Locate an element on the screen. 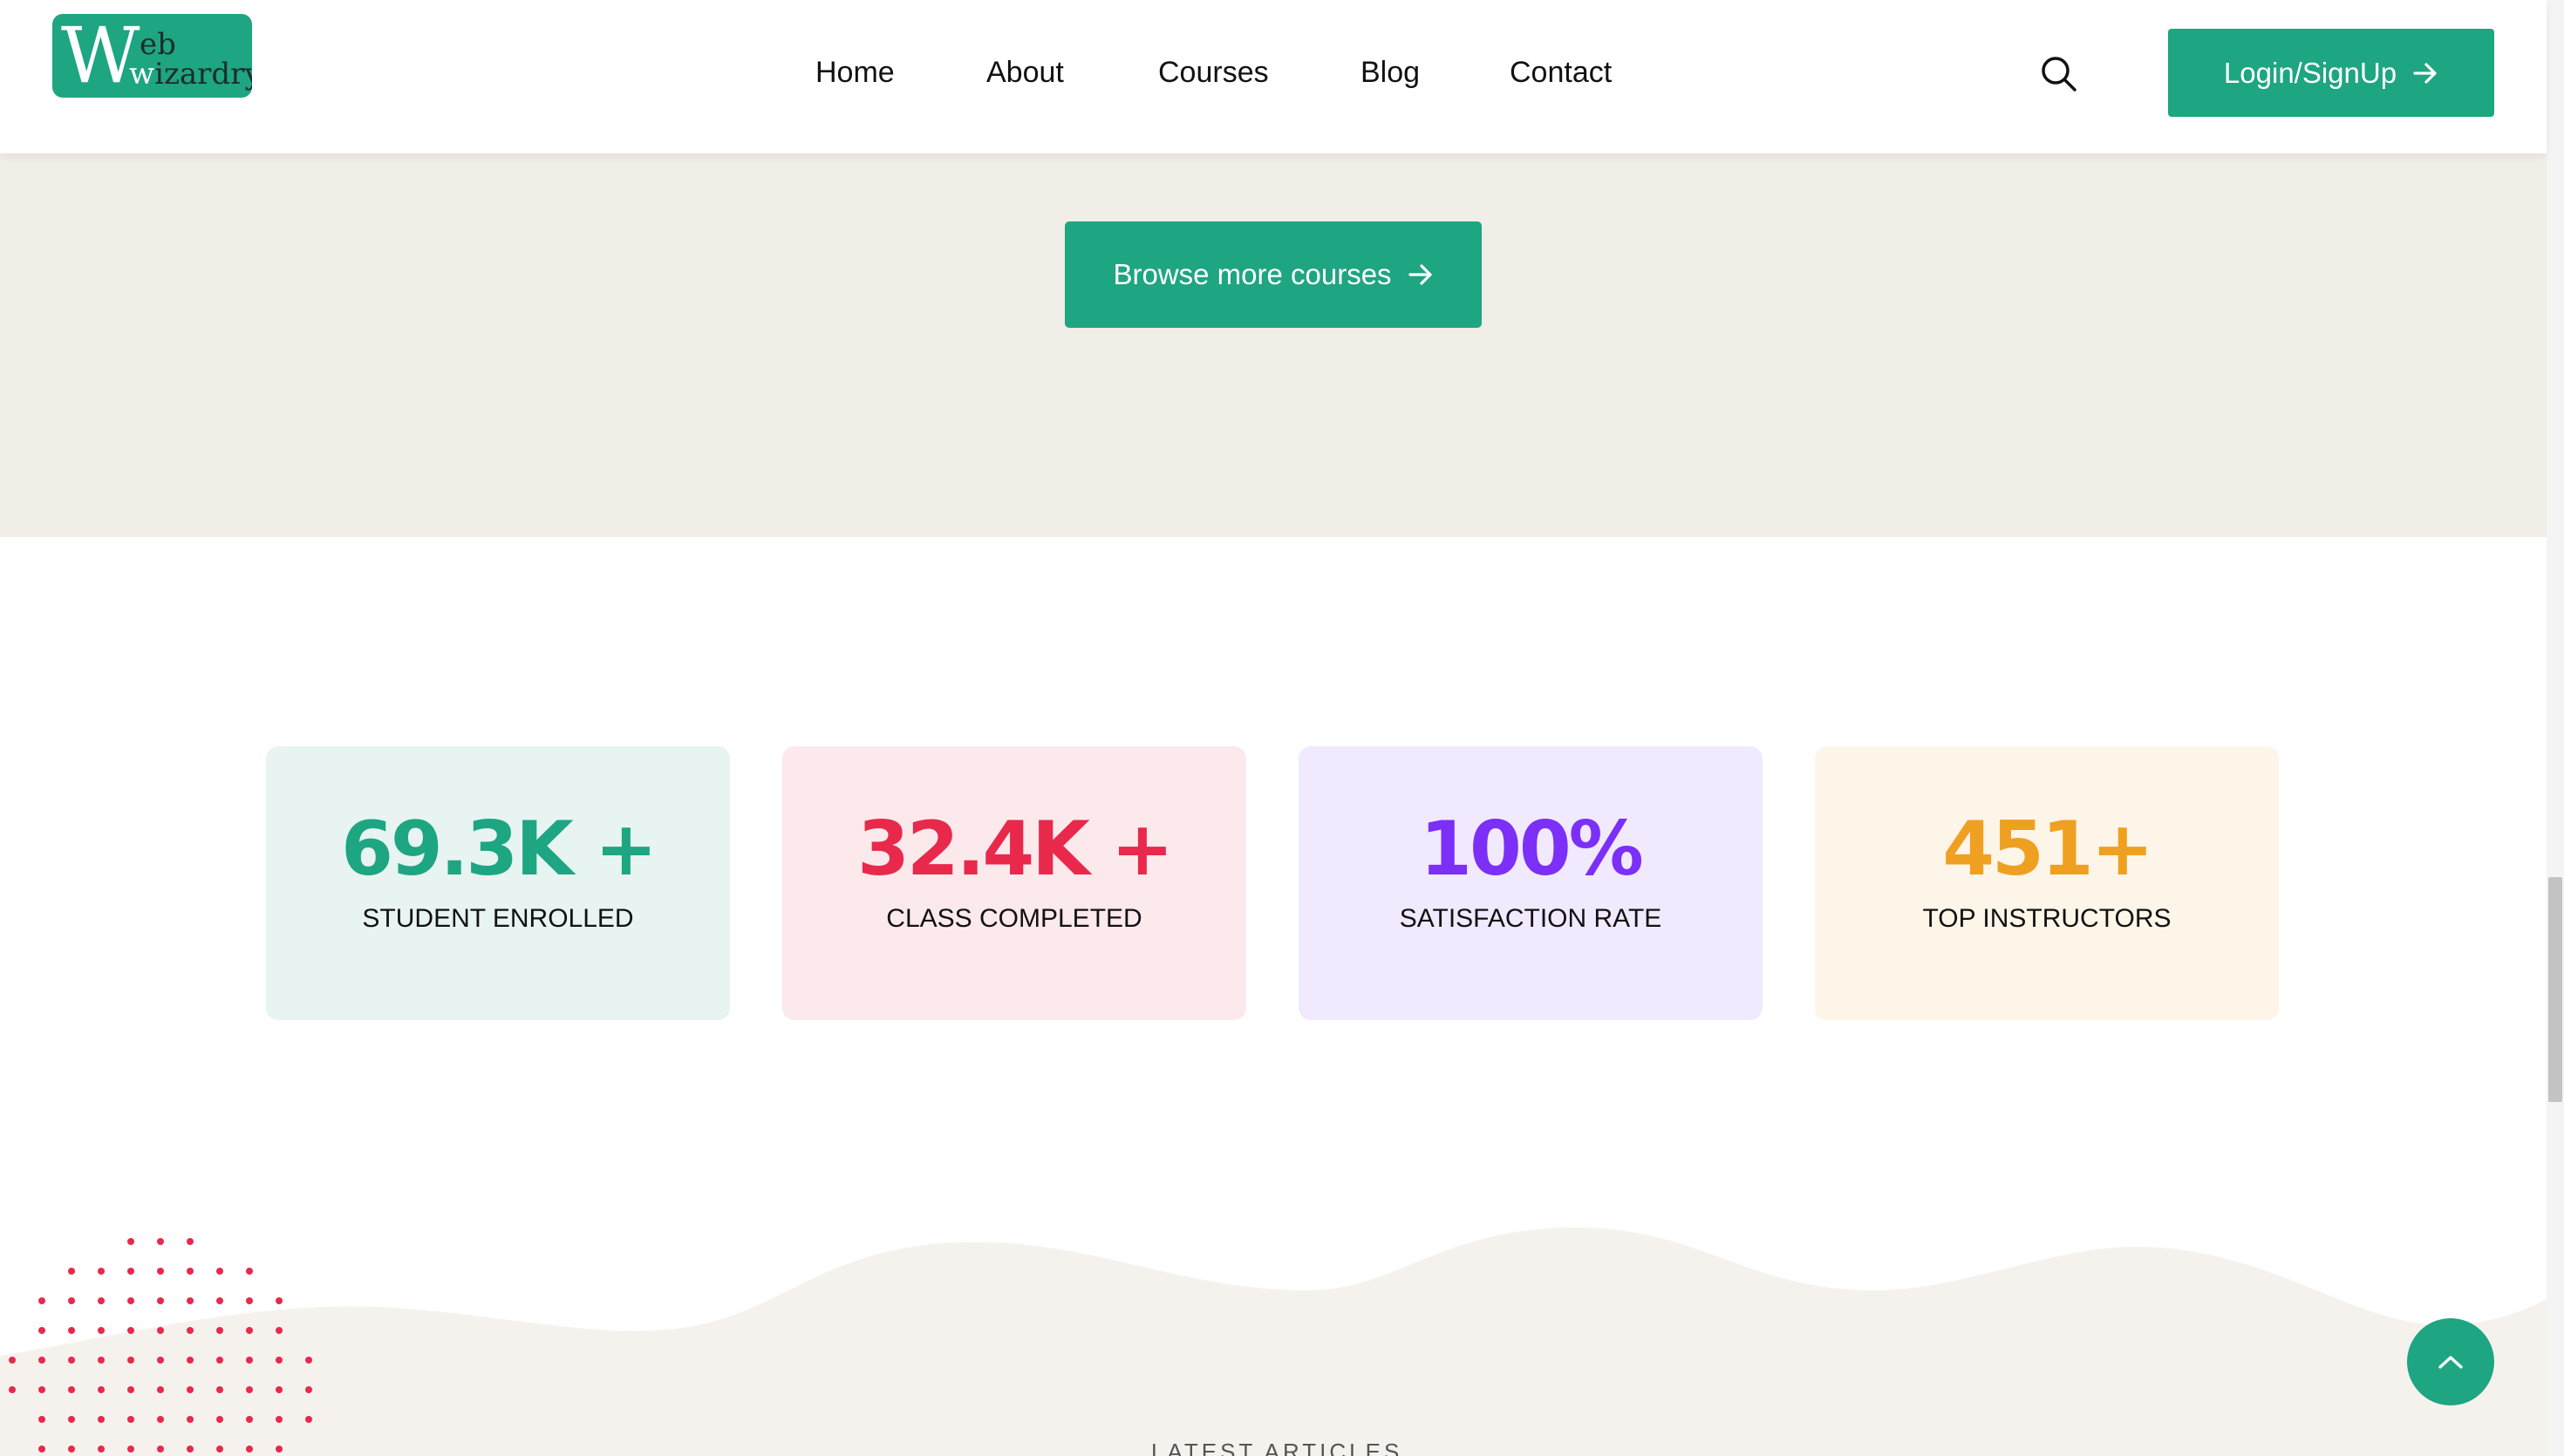 The width and height of the screenshot is (2564, 1456). login-signup-button: Login/SignUp is located at coordinates (2331, 73).